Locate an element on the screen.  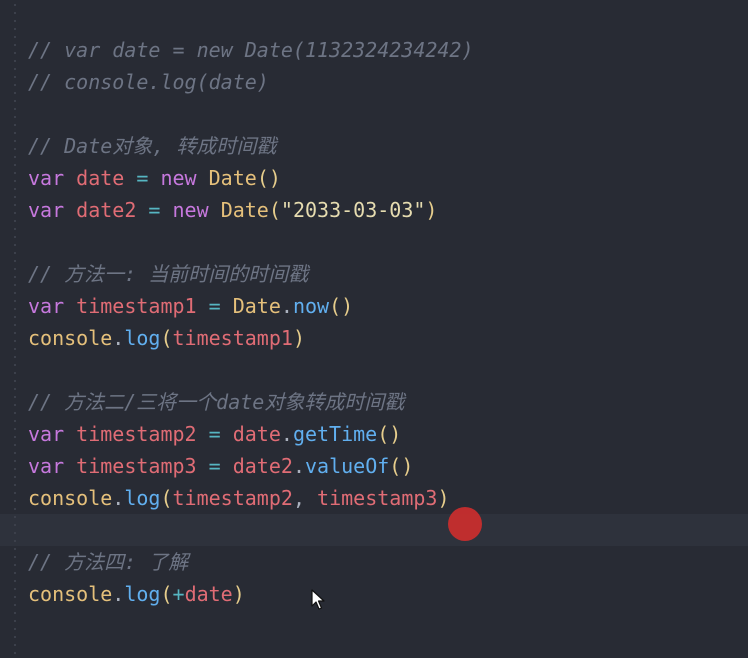
code-line: // Date对象, 转成时间戳 is located at coordinates (152, 146).